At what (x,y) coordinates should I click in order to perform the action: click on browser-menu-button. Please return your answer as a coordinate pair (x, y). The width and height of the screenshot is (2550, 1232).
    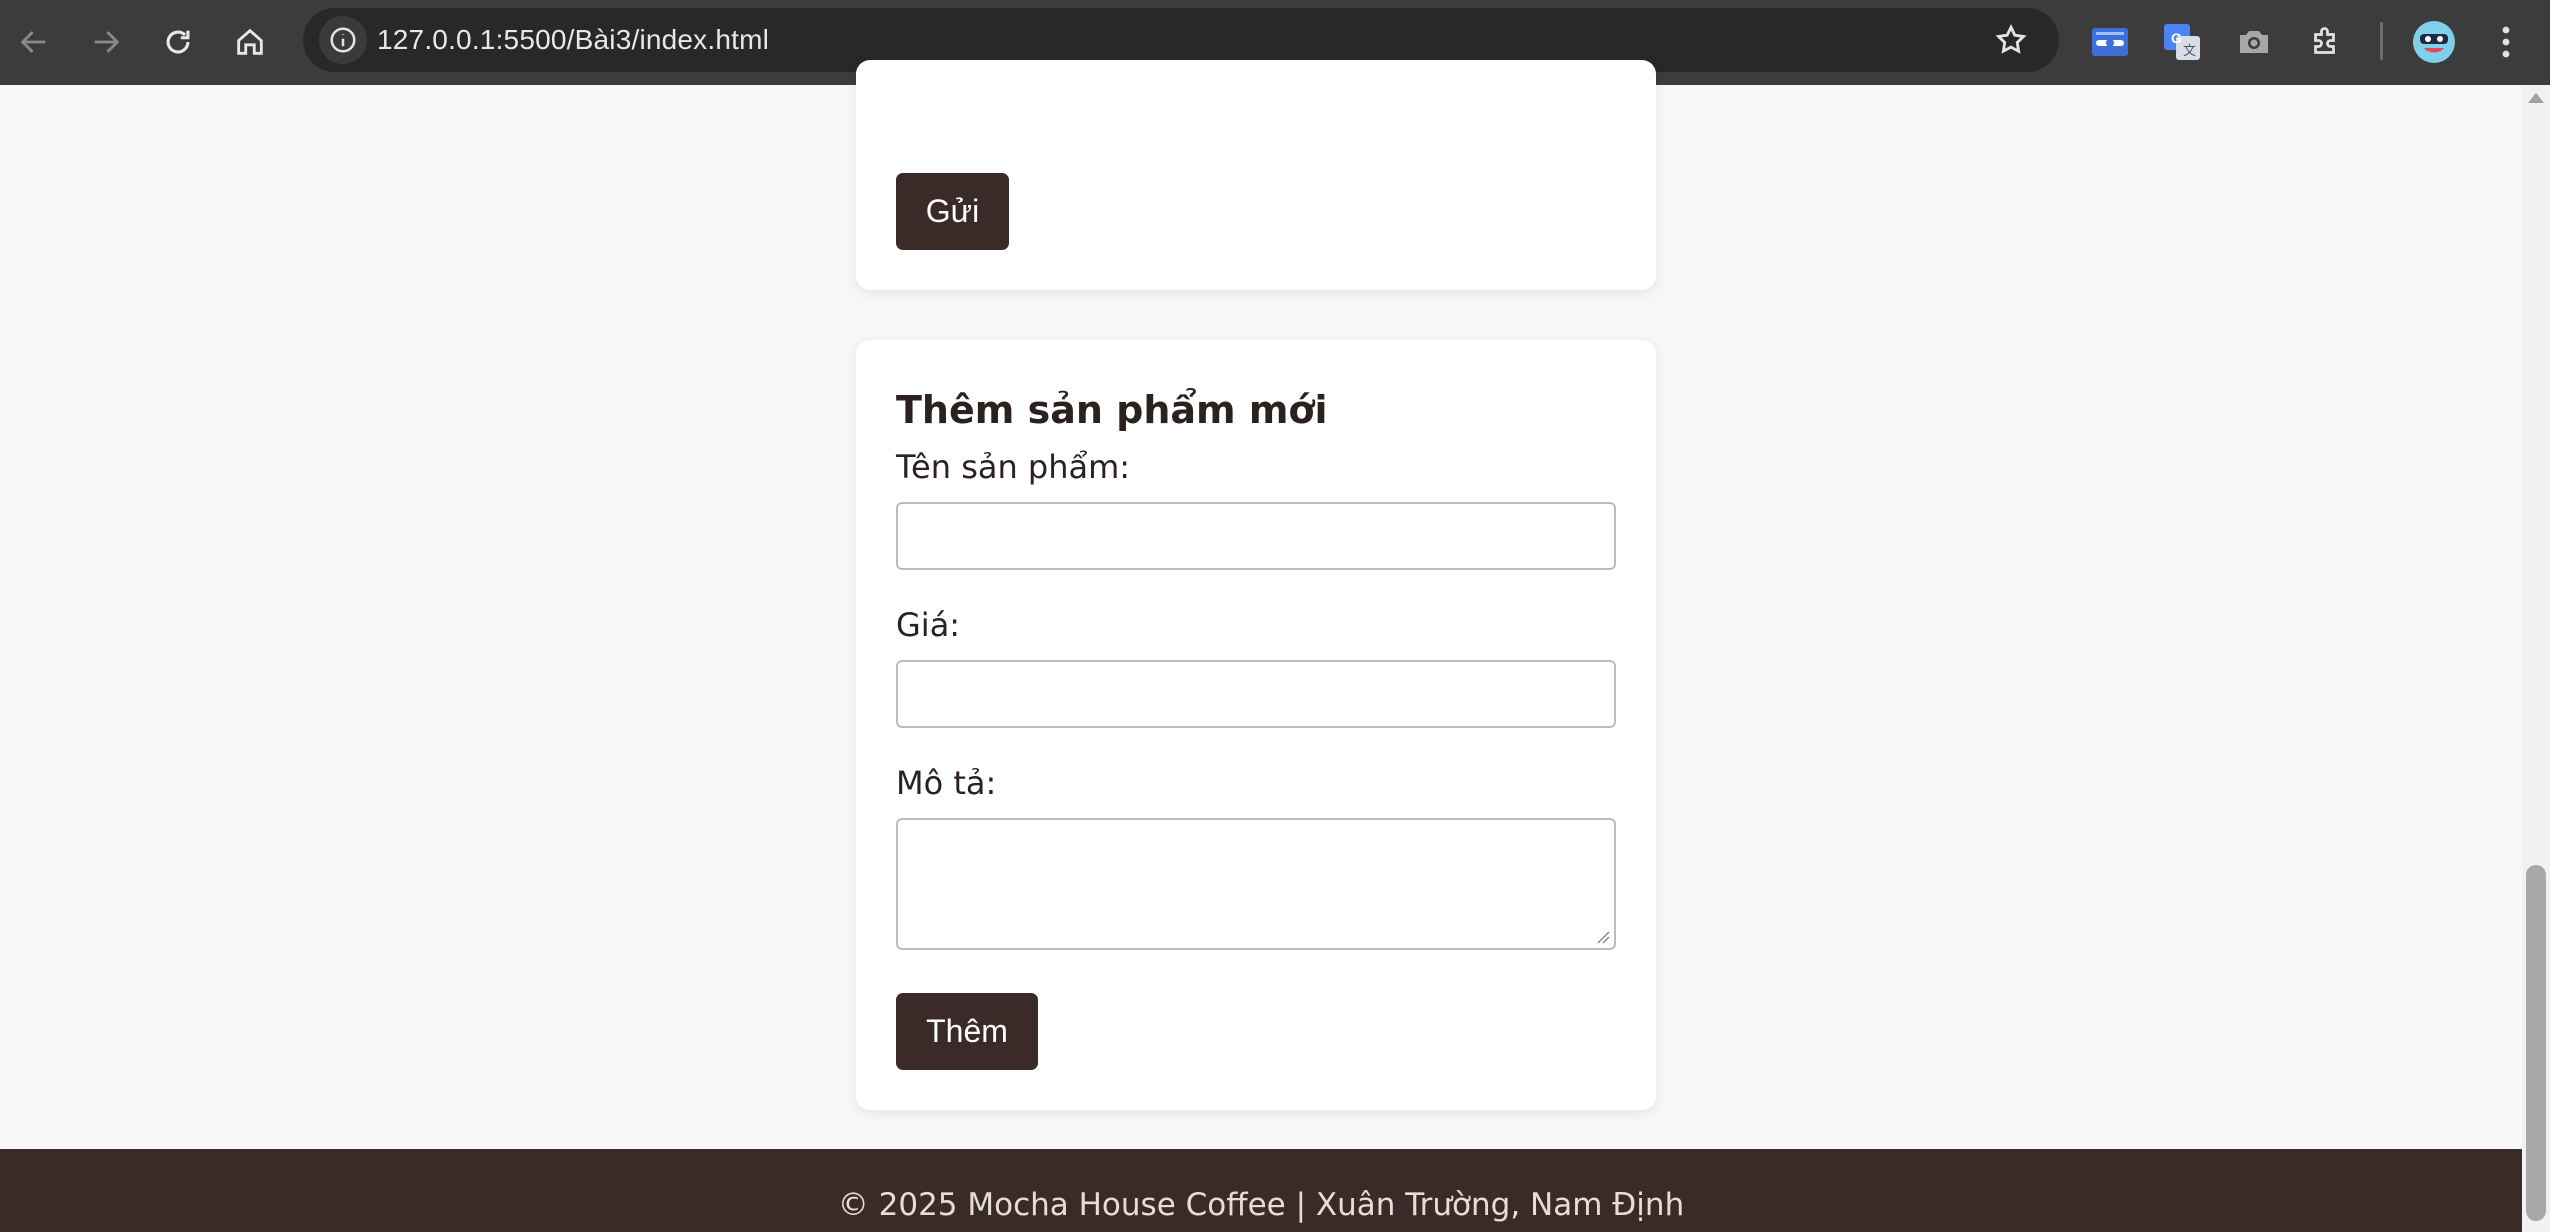
    Looking at the image, I should click on (2506, 42).